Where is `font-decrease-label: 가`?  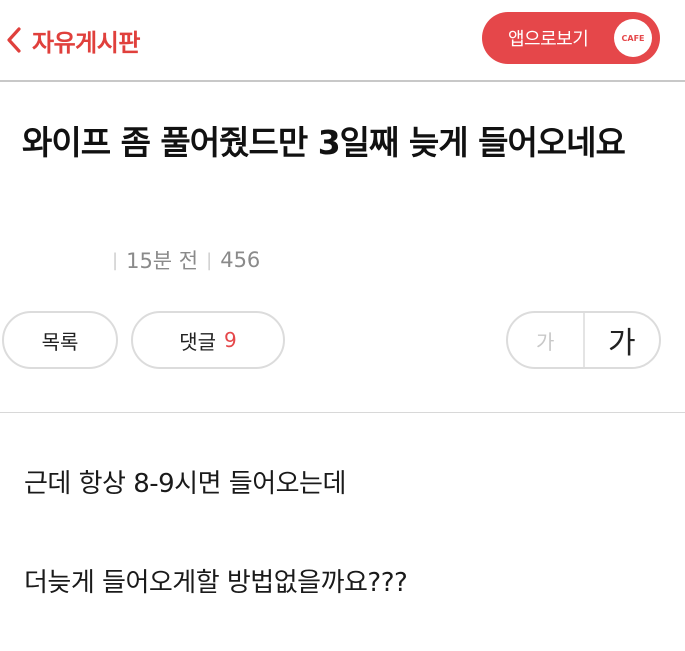 font-decrease-label: 가 is located at coordinates (545, 341).